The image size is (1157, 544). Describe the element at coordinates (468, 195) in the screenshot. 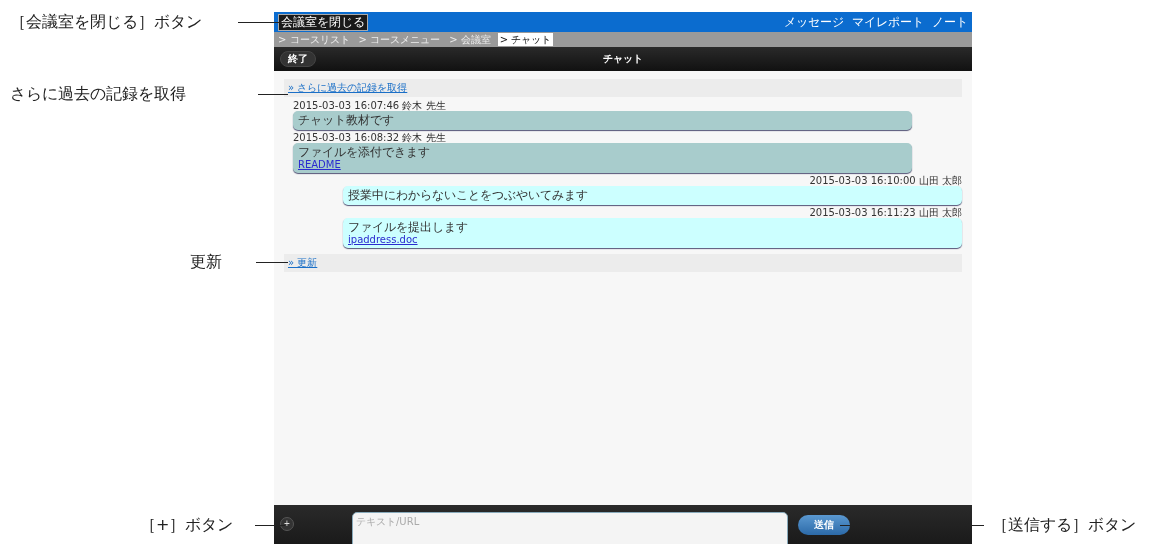

I see `message-text: 授業中にわからないことをつぶやいてみます` at that location.